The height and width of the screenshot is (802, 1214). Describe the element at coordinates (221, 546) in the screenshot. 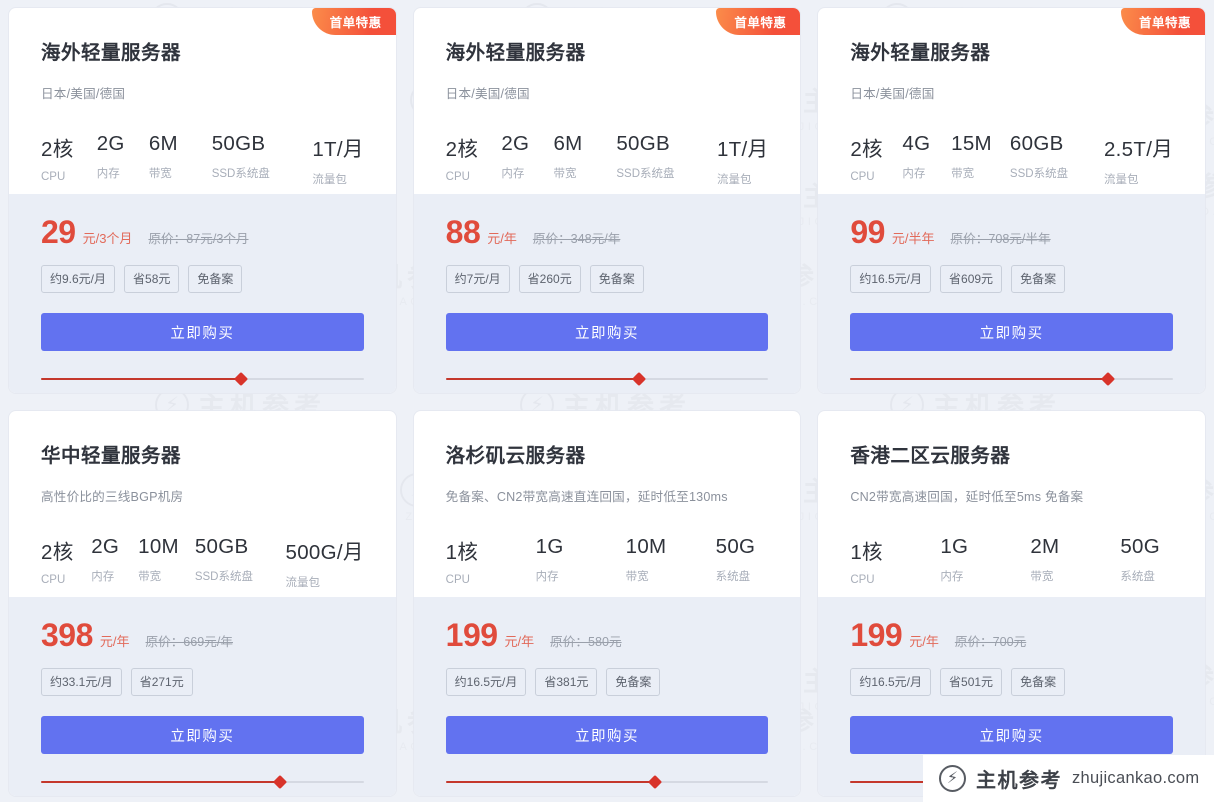

I see `spec-value: 50GB` at that location.